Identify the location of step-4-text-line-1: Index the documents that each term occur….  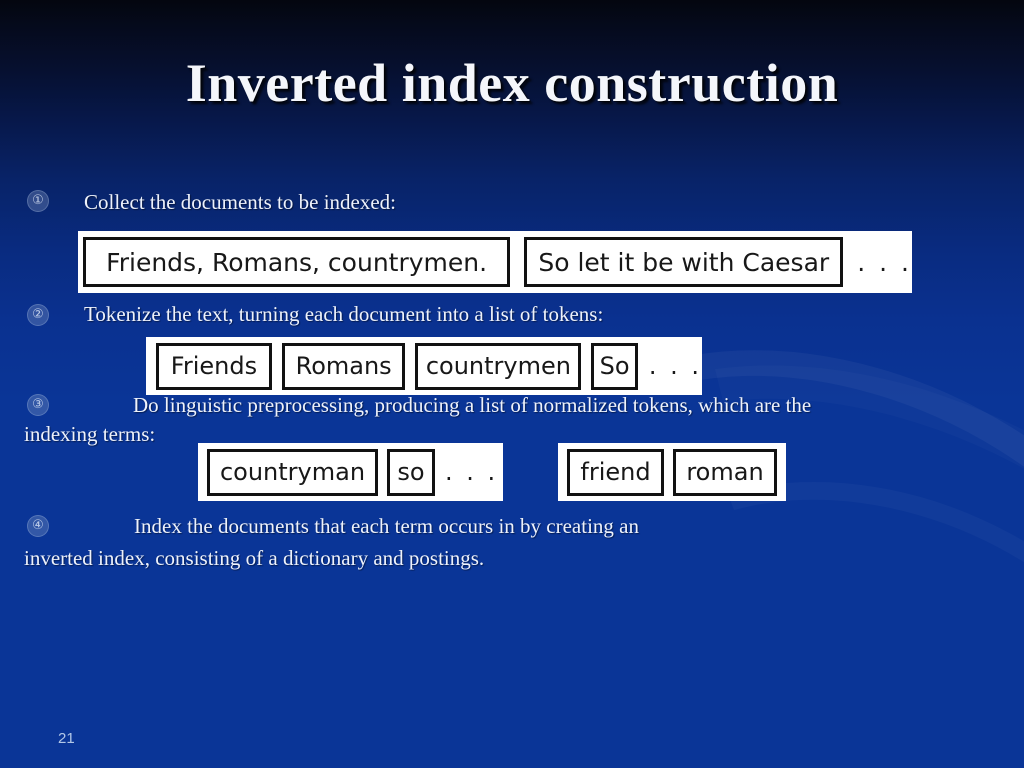
(386, 526).